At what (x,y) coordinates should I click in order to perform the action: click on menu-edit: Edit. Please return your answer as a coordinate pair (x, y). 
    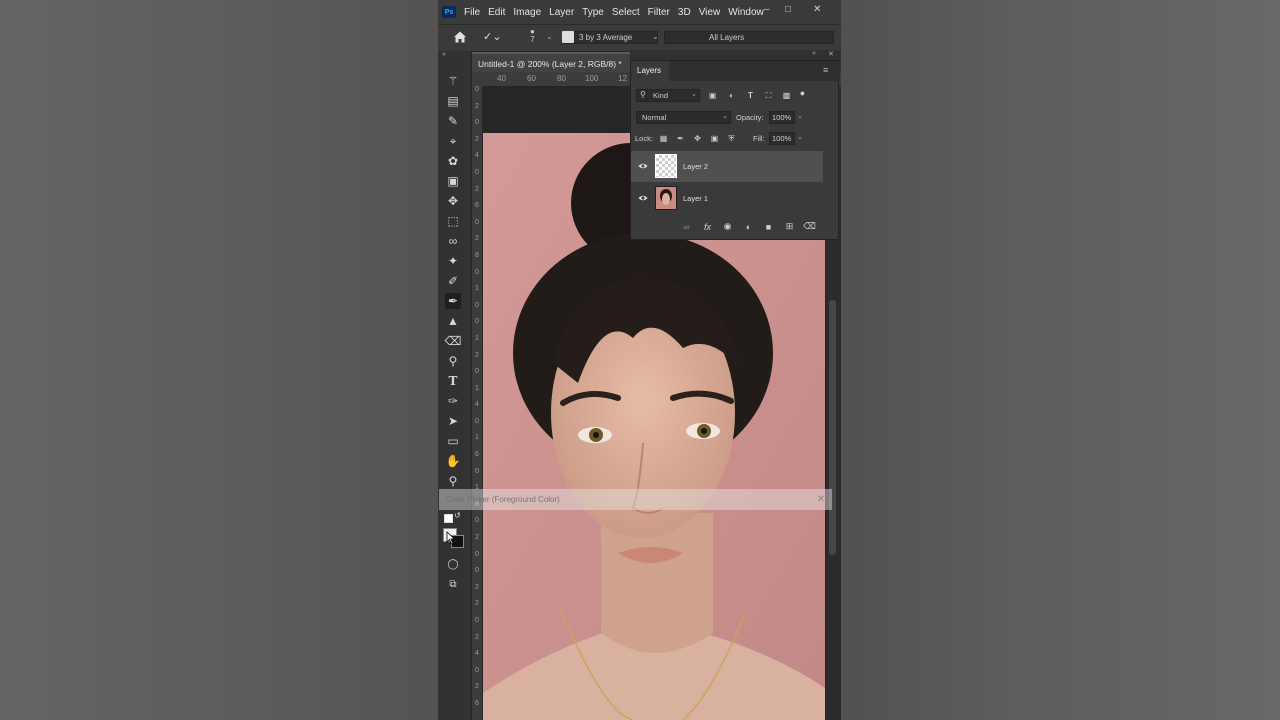
    Looking at the image, I should click on (496, 12).